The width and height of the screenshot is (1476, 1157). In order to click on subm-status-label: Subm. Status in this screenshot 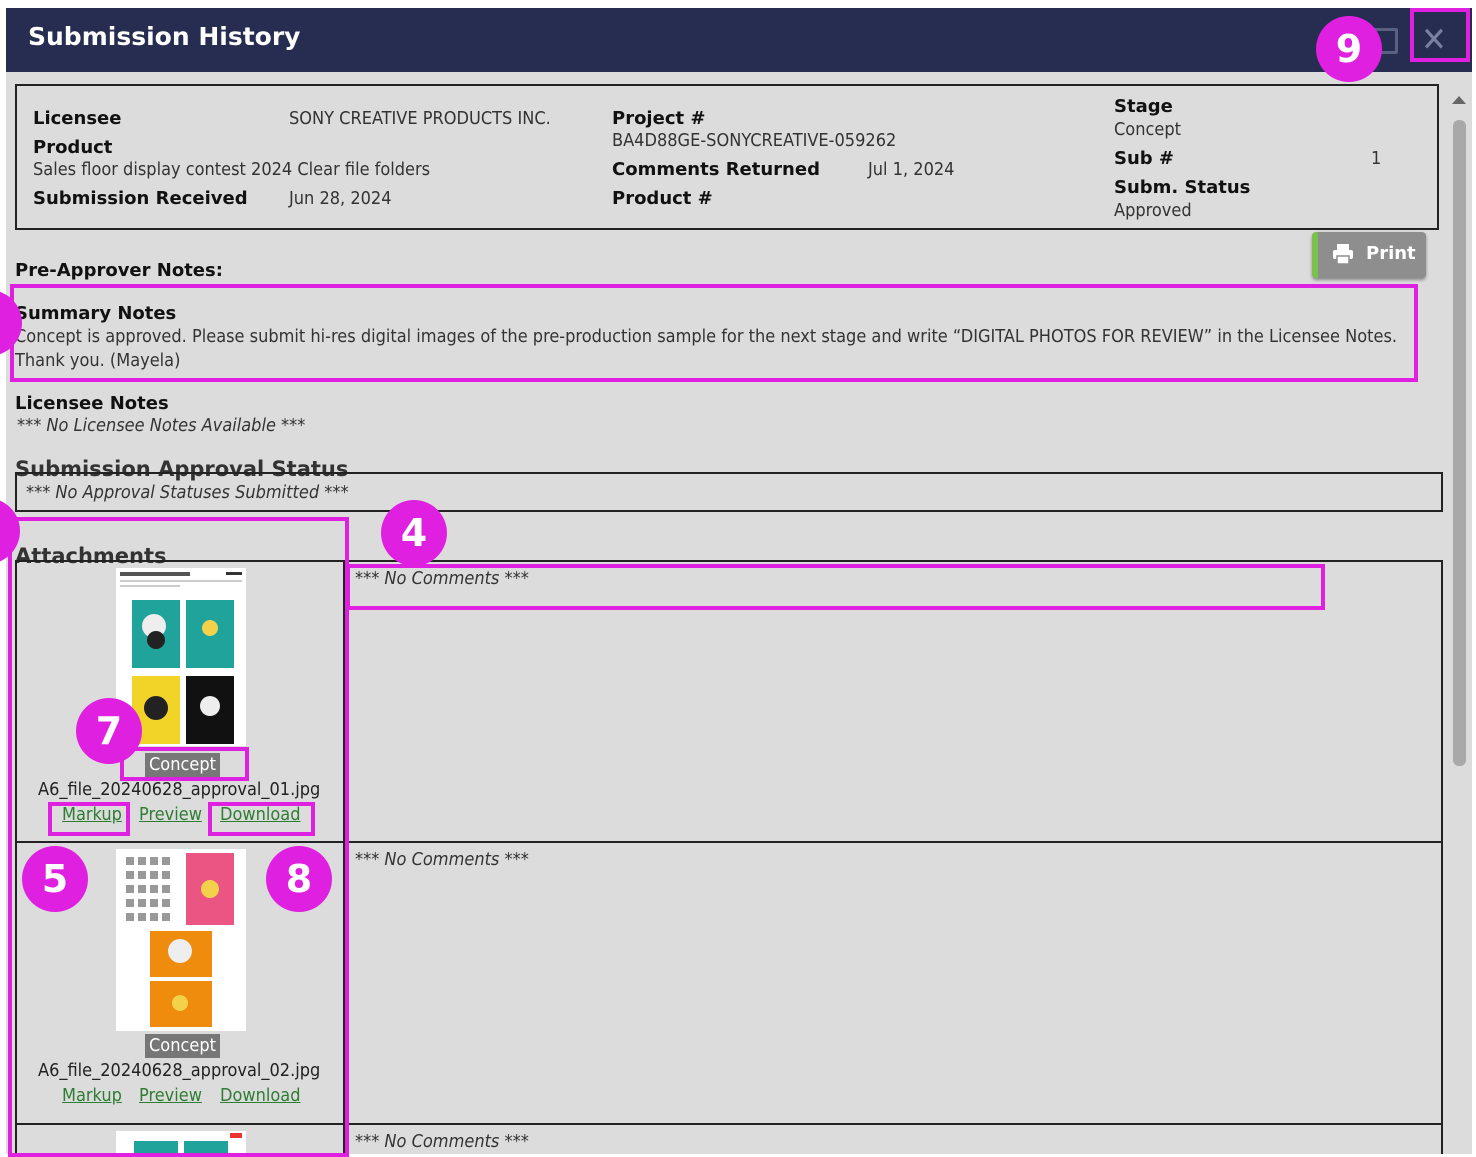, I will do `click(1182, 187)`.